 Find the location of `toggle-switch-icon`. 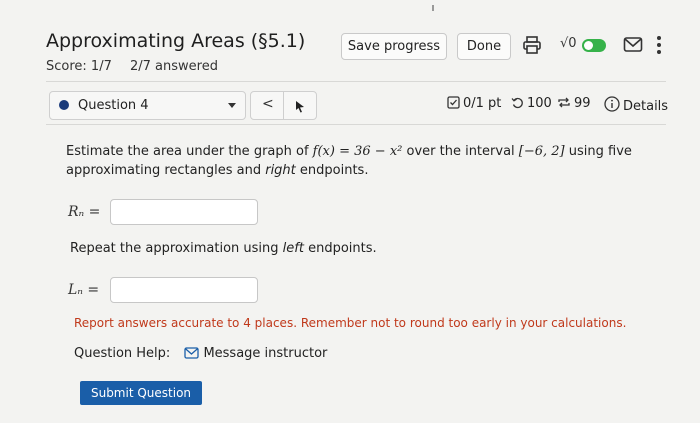

toggle-switch-icon is located at coordinates (594, 45).